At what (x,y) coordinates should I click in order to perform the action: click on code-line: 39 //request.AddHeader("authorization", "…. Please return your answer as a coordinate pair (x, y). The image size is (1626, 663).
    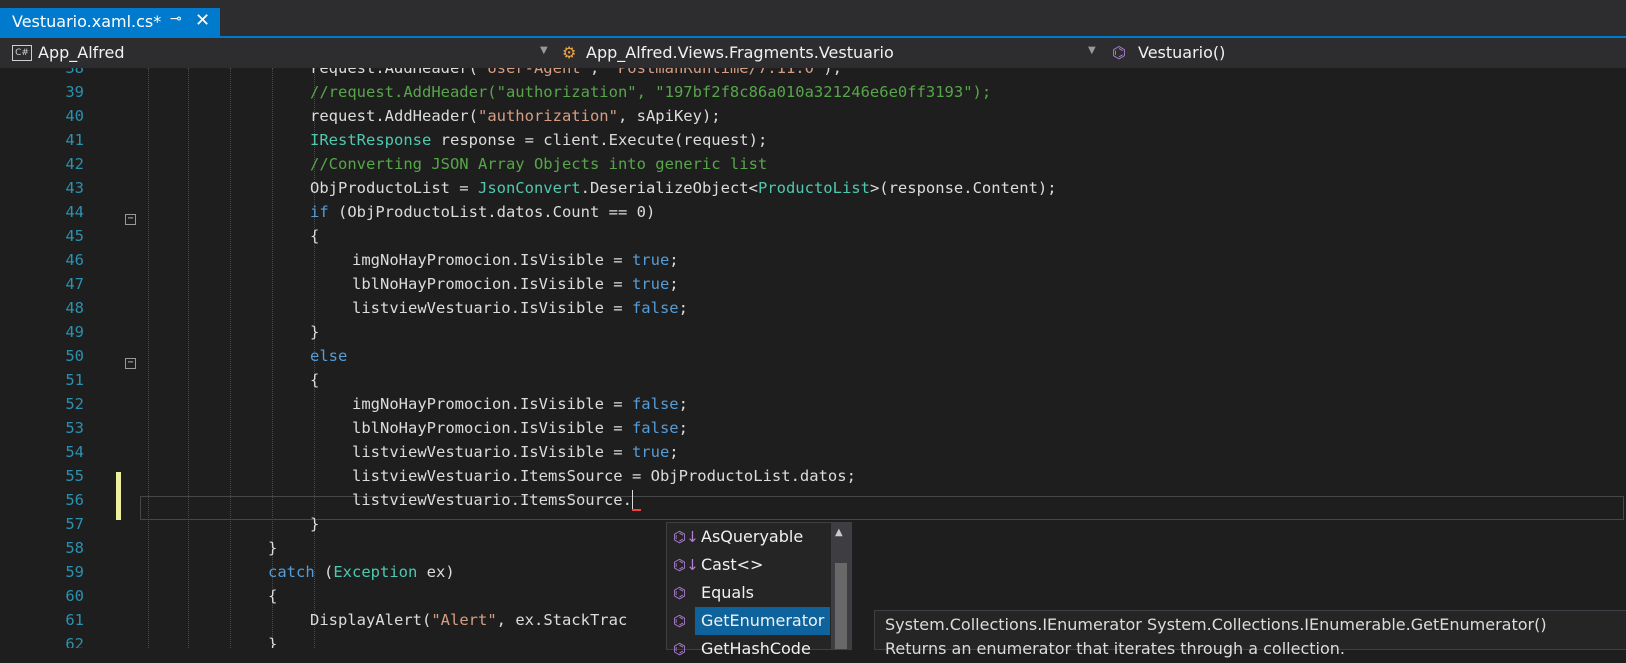
    Looking at the image, I should click on (813, 92).